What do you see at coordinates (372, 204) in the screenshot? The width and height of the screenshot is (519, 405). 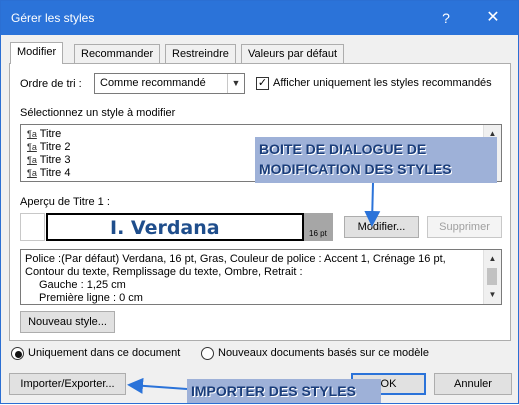 I see `arrow-to-modify` at bounding box center [372, 204].